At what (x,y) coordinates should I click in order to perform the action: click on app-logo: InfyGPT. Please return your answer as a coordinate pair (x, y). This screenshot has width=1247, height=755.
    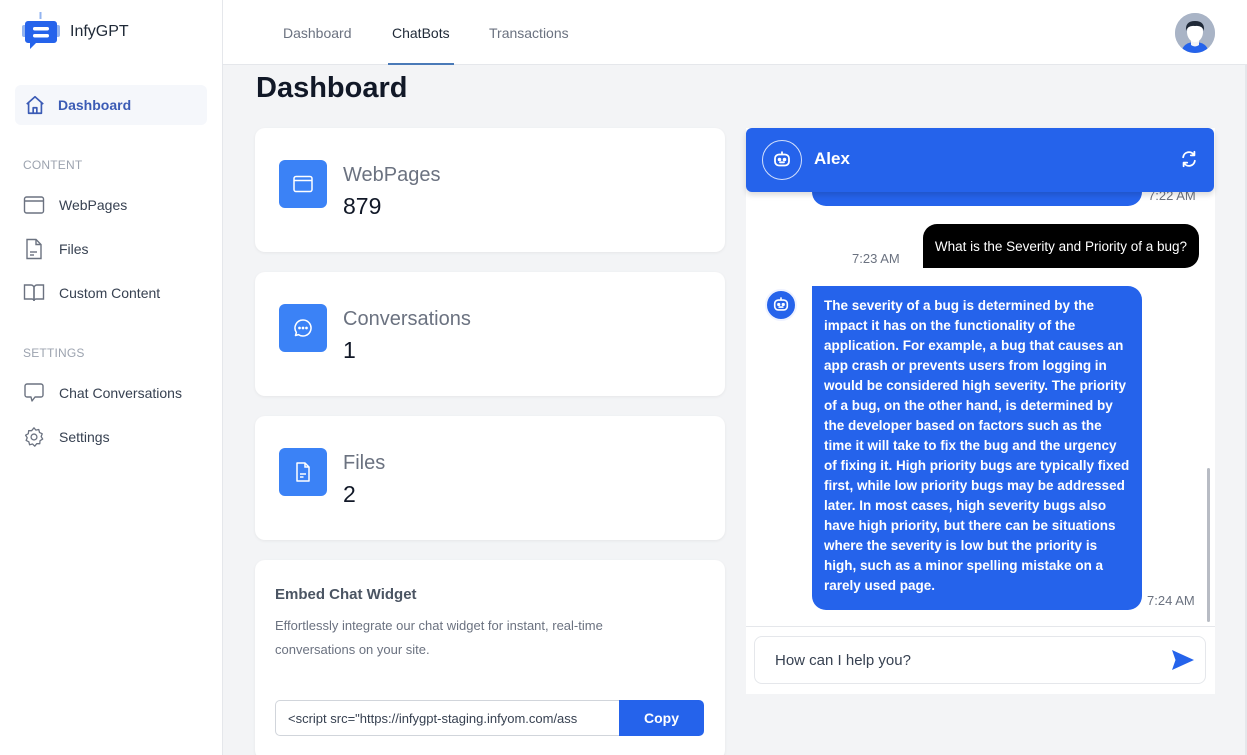
    Looking at the image, I should click on (75, 32).